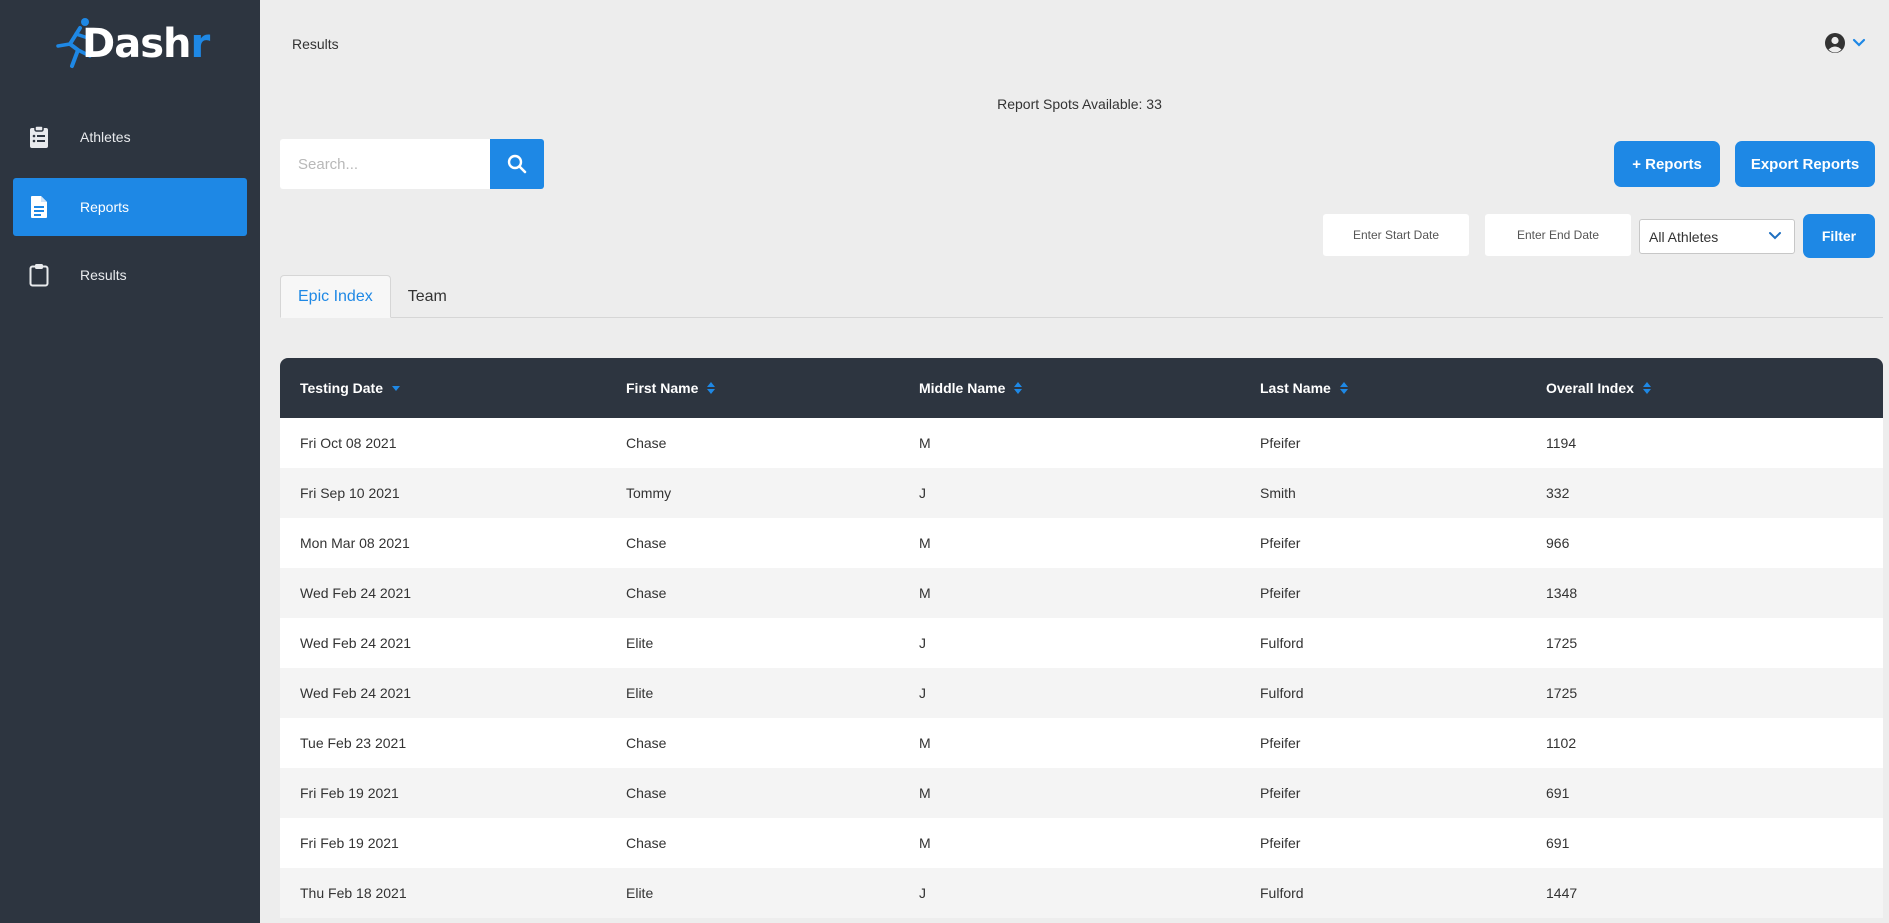 This screenshot has width=1889, height=923. What do you see at coordinates (348, 443) in the screenshot?
I see `cell-testing-date: Fri Oct 08 2021` at bounding box center [348, 443].